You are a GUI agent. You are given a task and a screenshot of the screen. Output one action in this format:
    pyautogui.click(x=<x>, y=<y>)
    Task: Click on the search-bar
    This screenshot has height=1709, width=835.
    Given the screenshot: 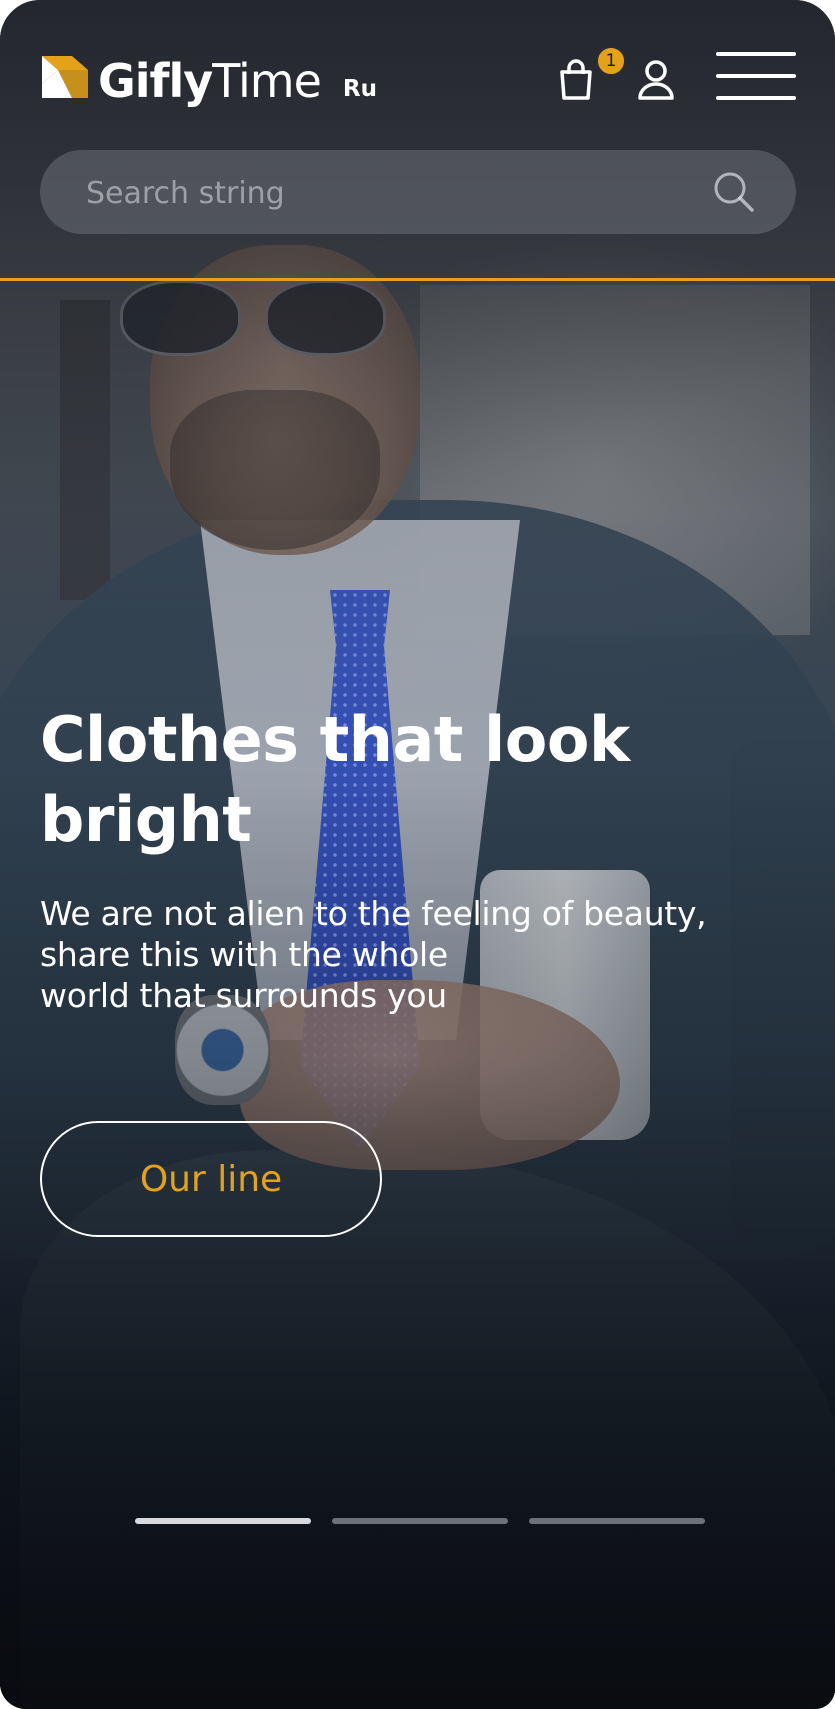 What is the action you would take?
    pyautogui.click(x=418, y=193)
    